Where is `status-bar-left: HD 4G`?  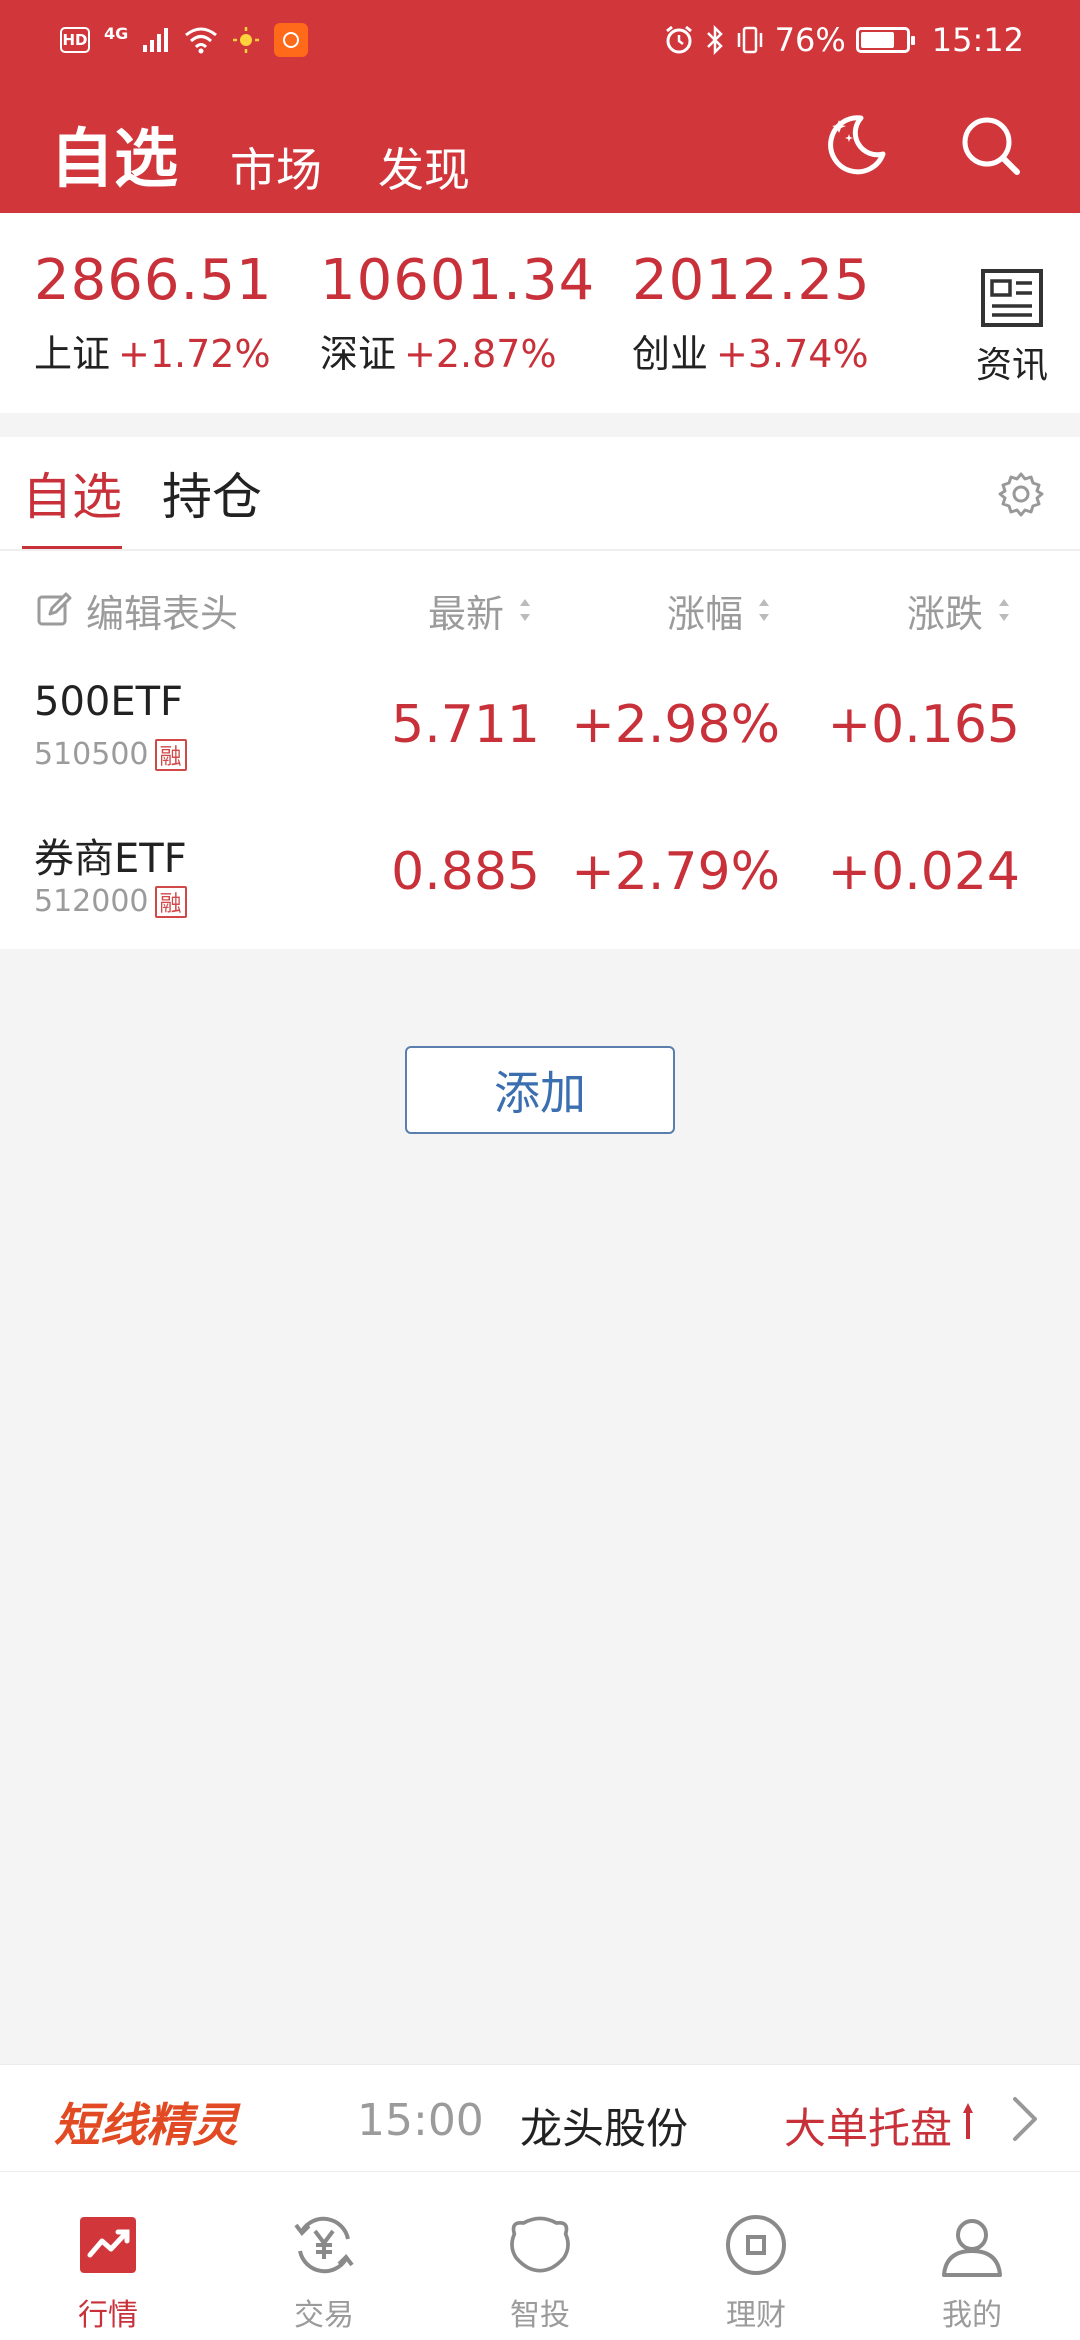
status-bar-left: HD 4G is located at coordinates (184, 40).